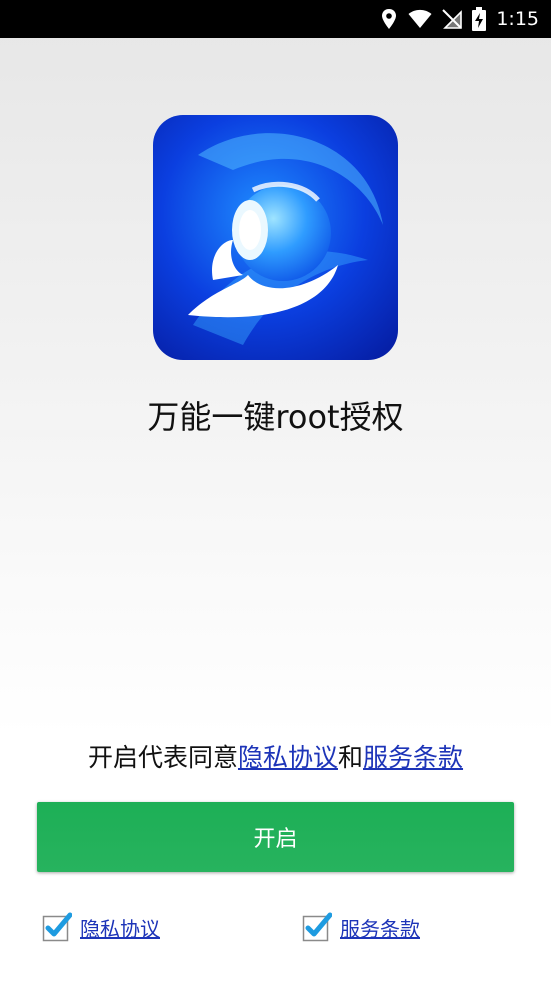 Image resolution: width=551 pixels, height=981 pixels. I want to click on wifi-icon, so click(420, 19).